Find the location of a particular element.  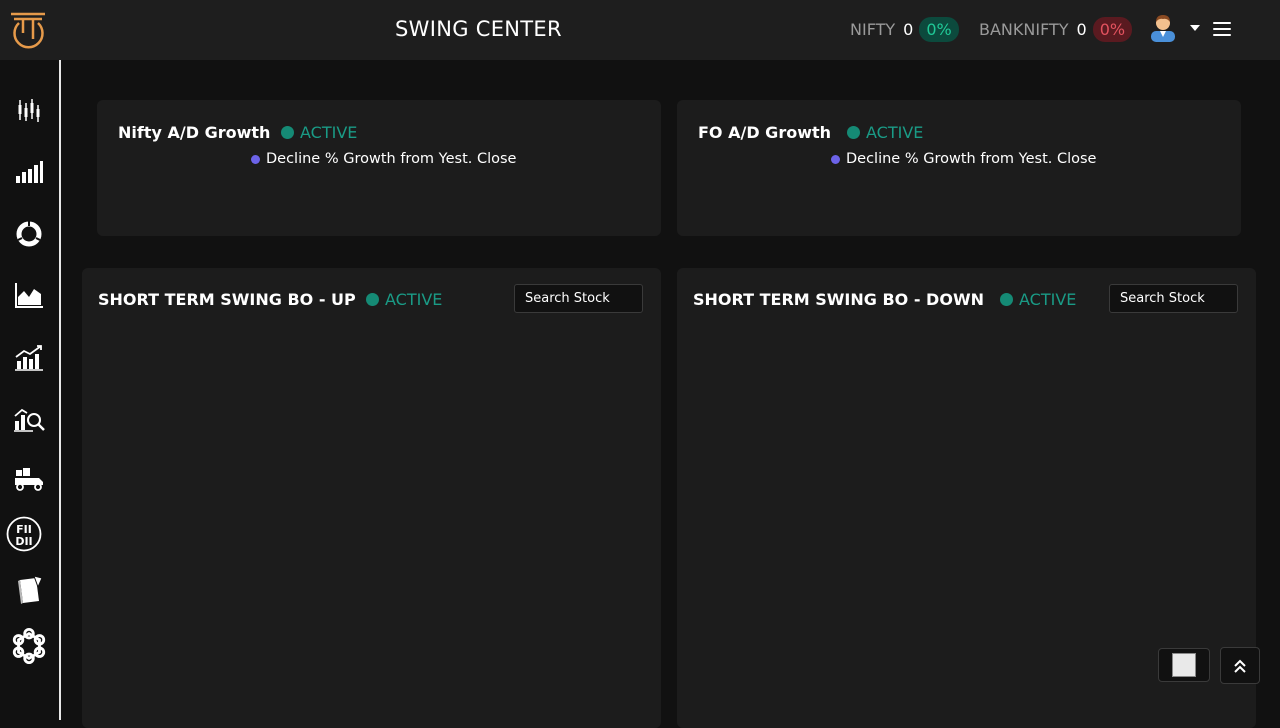

broken-image-icon is located at coordinates (1184, 665).